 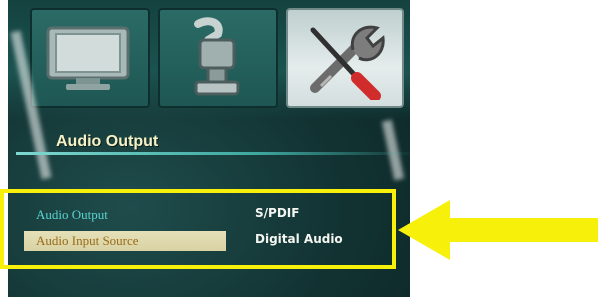 I want to click on monitor-icon, so click(x=88, y=58).